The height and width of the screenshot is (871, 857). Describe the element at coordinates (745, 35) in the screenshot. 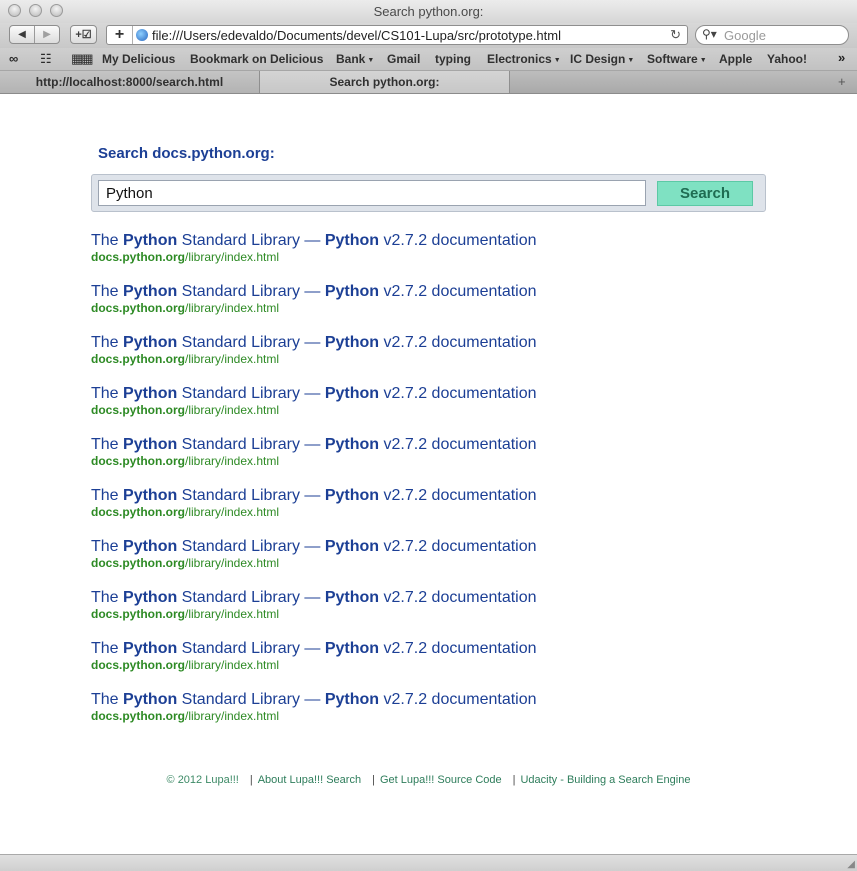

I see `google-search-placeholder: Google` at that location.